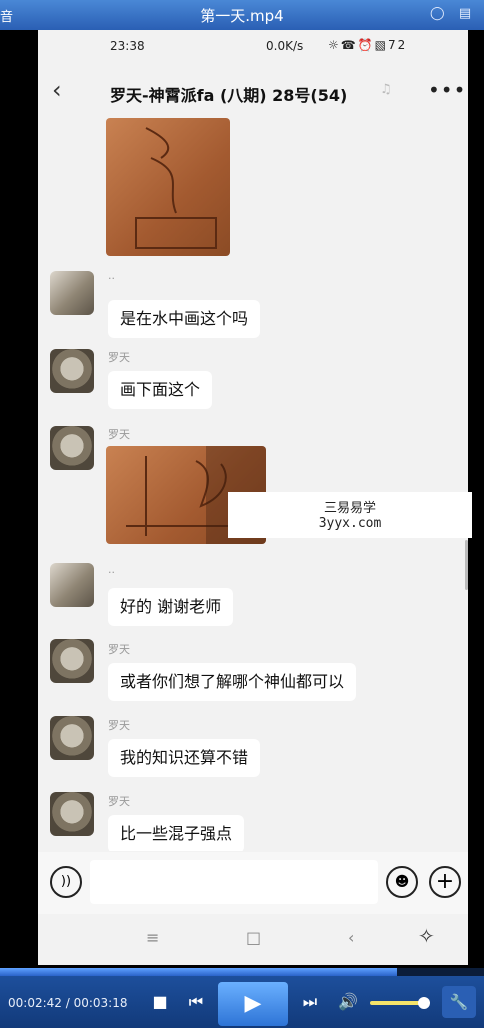  What do you see at coordinates (35, 1003) in the screenshot?
I see `current-time: 00:02:42` at bounding box center [35, 1003].